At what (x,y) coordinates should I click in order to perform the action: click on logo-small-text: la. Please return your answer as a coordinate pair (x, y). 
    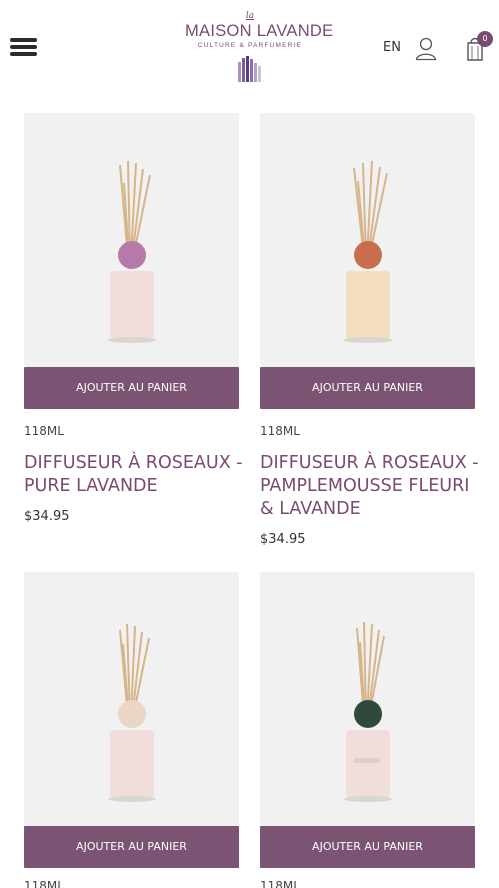
    Looking at the image, I should click on (250, 16).